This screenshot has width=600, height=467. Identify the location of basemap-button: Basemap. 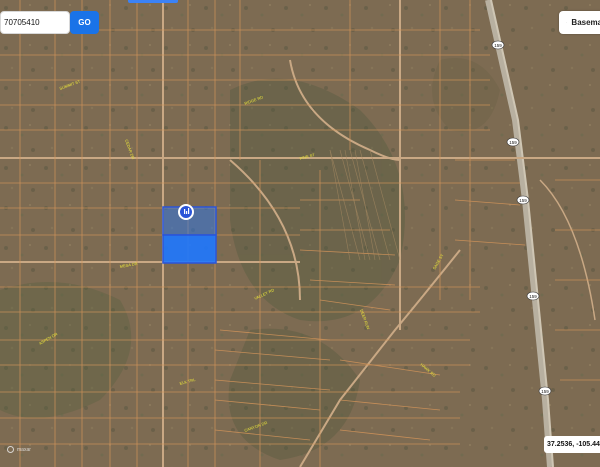
(579, 22).